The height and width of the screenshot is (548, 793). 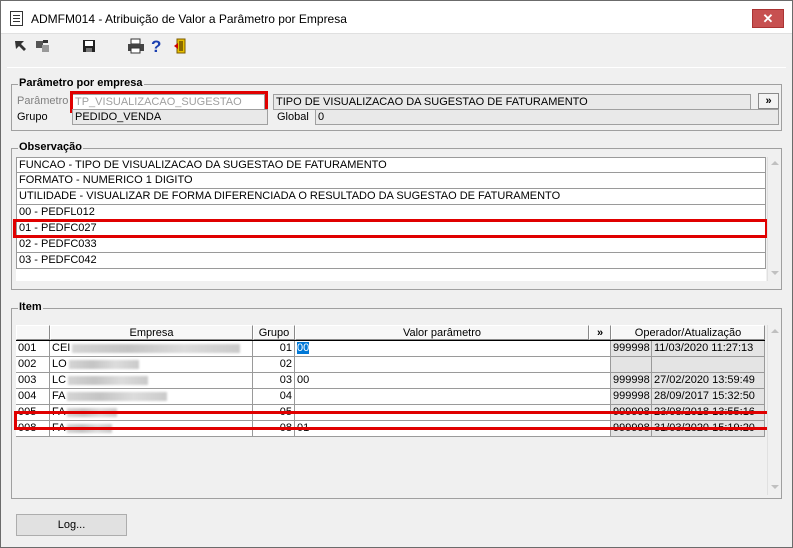 What do you see at coordinates (33, 365) in the screenshot?
I see `cell-codigo: 002` at bounding box center [33, 365].